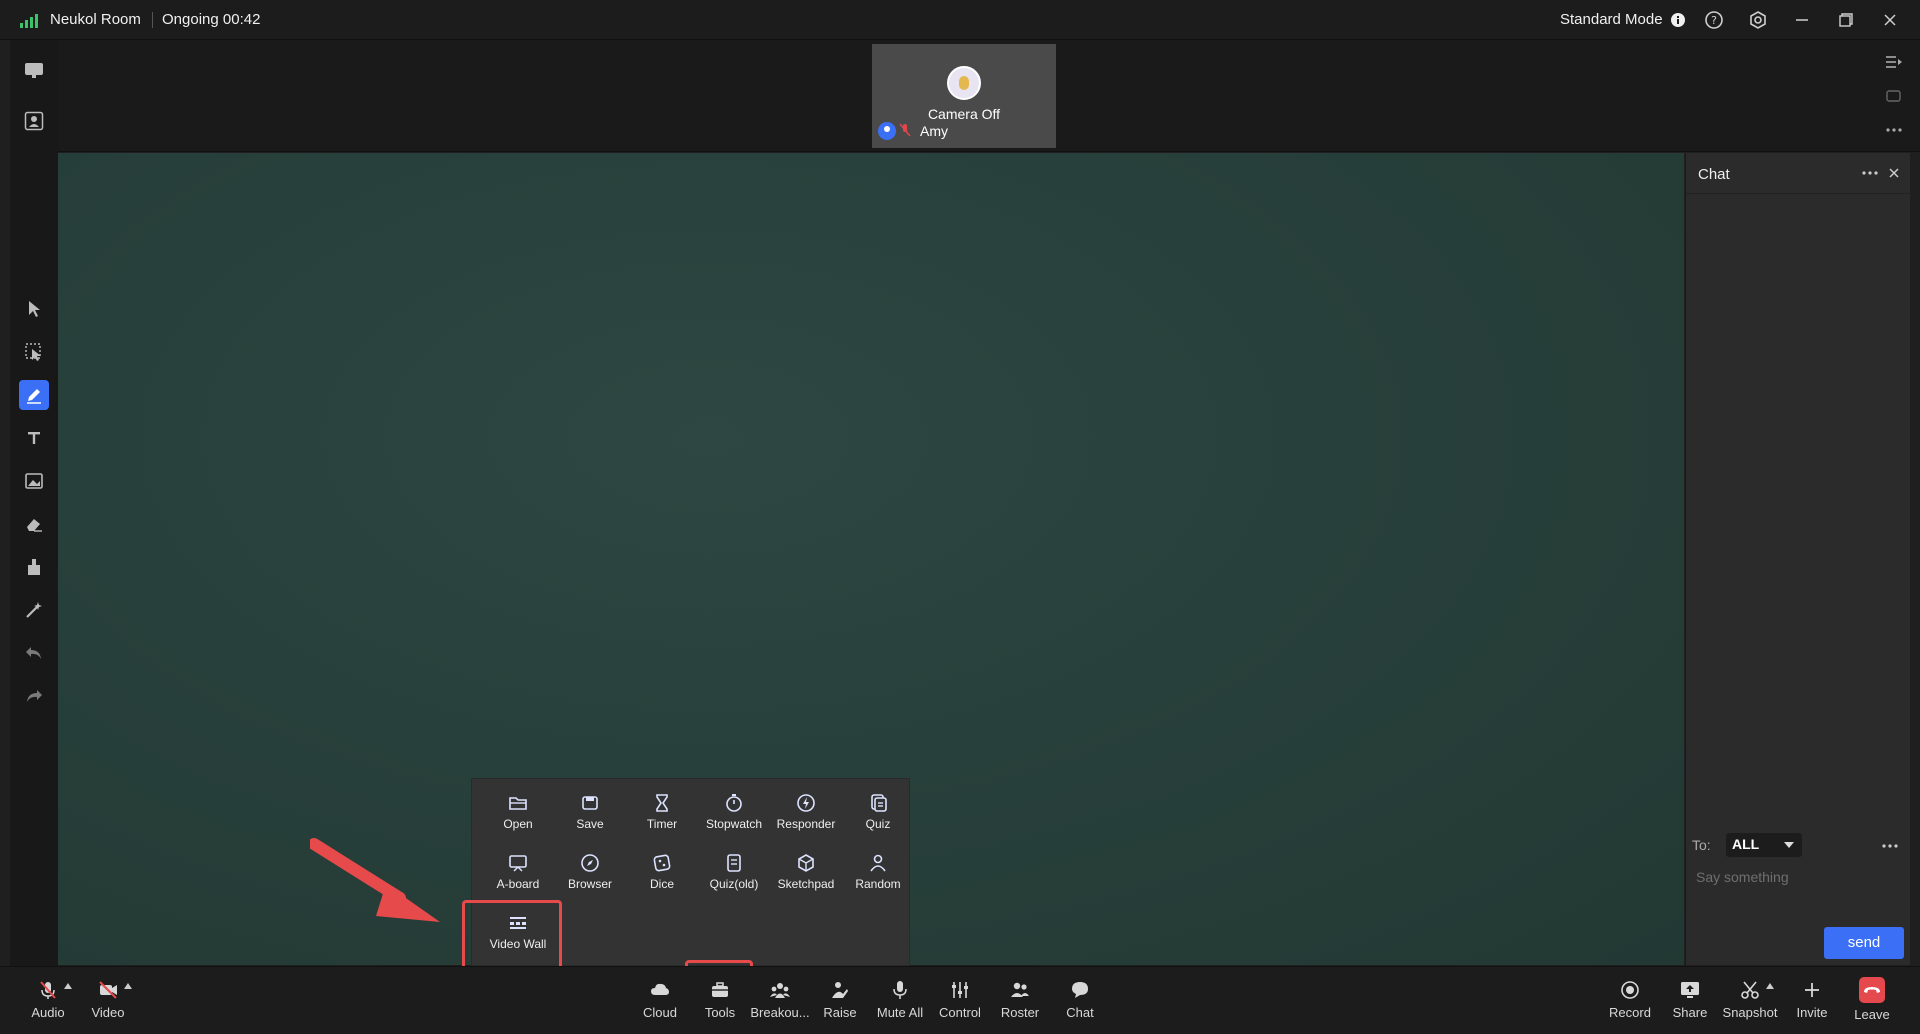  I want to click on image-tool-icon, so click(34, 481).